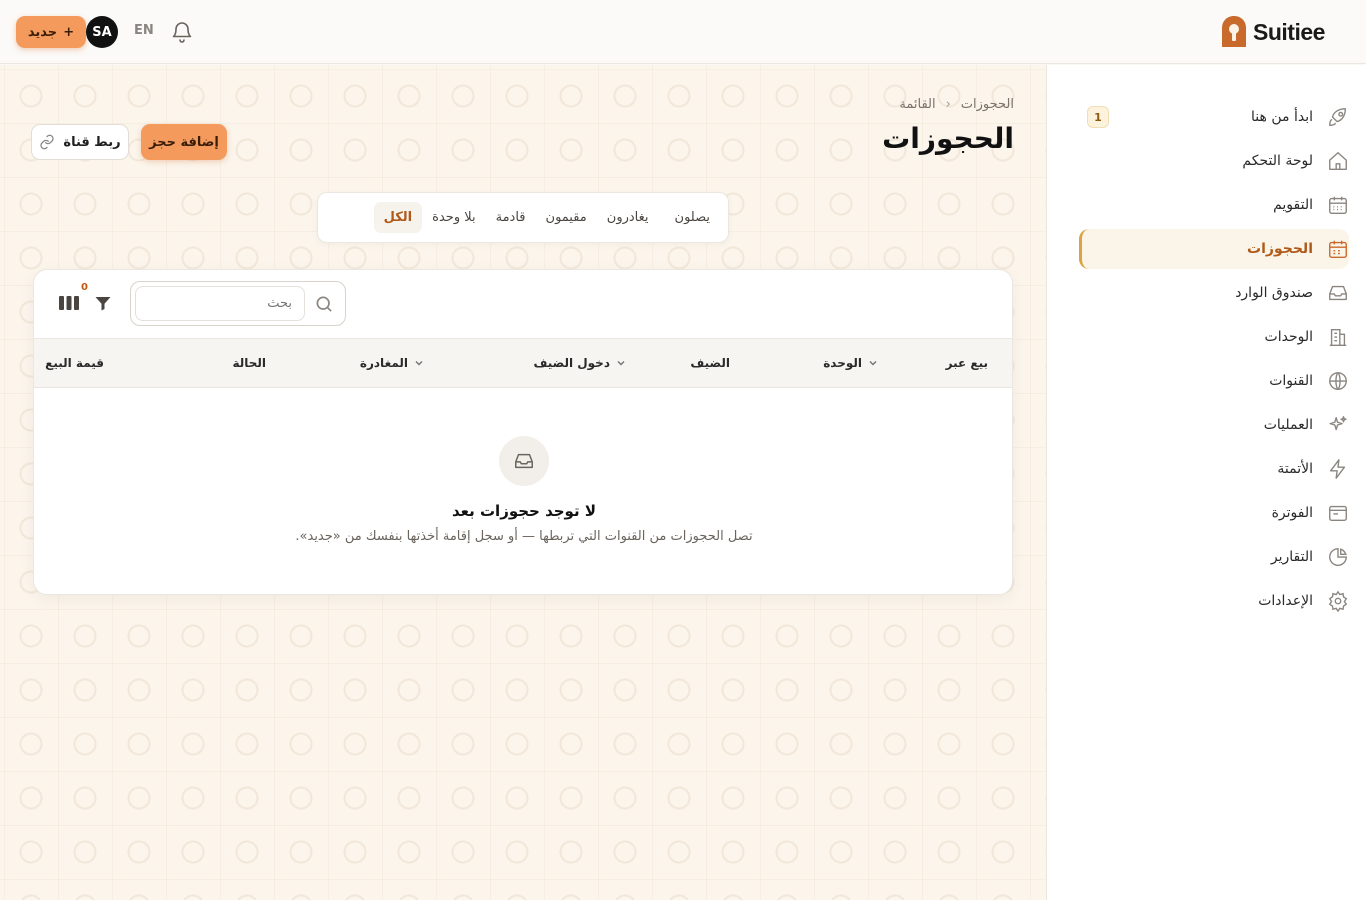 Image resolution: width=1366 pixels, height=900 pixels. I want to click on sidebar-item-label: الفوترة, so click(1292, 513).